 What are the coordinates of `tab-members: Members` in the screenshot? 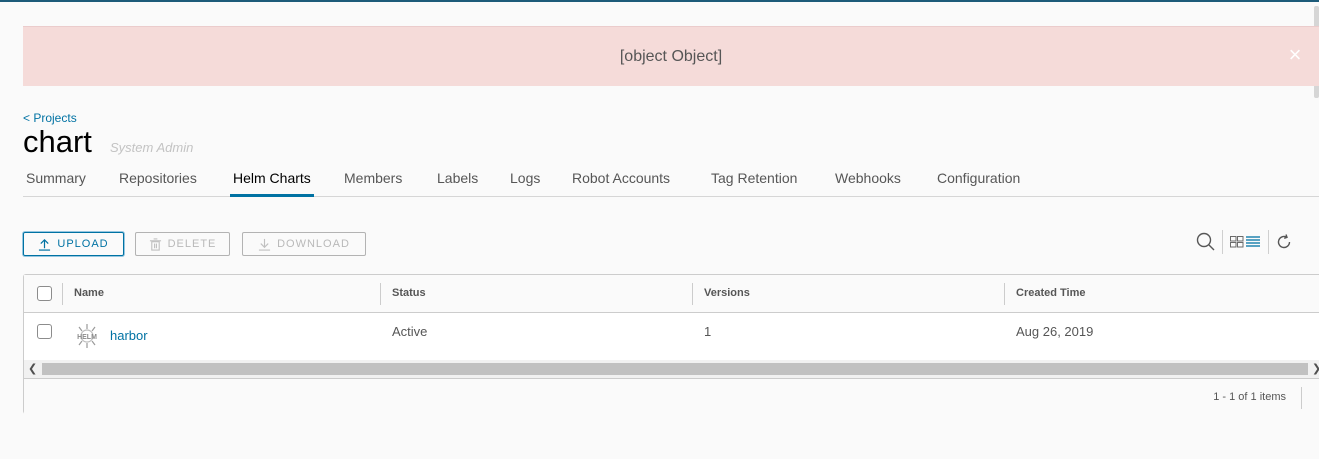 It's located at (373, 181).